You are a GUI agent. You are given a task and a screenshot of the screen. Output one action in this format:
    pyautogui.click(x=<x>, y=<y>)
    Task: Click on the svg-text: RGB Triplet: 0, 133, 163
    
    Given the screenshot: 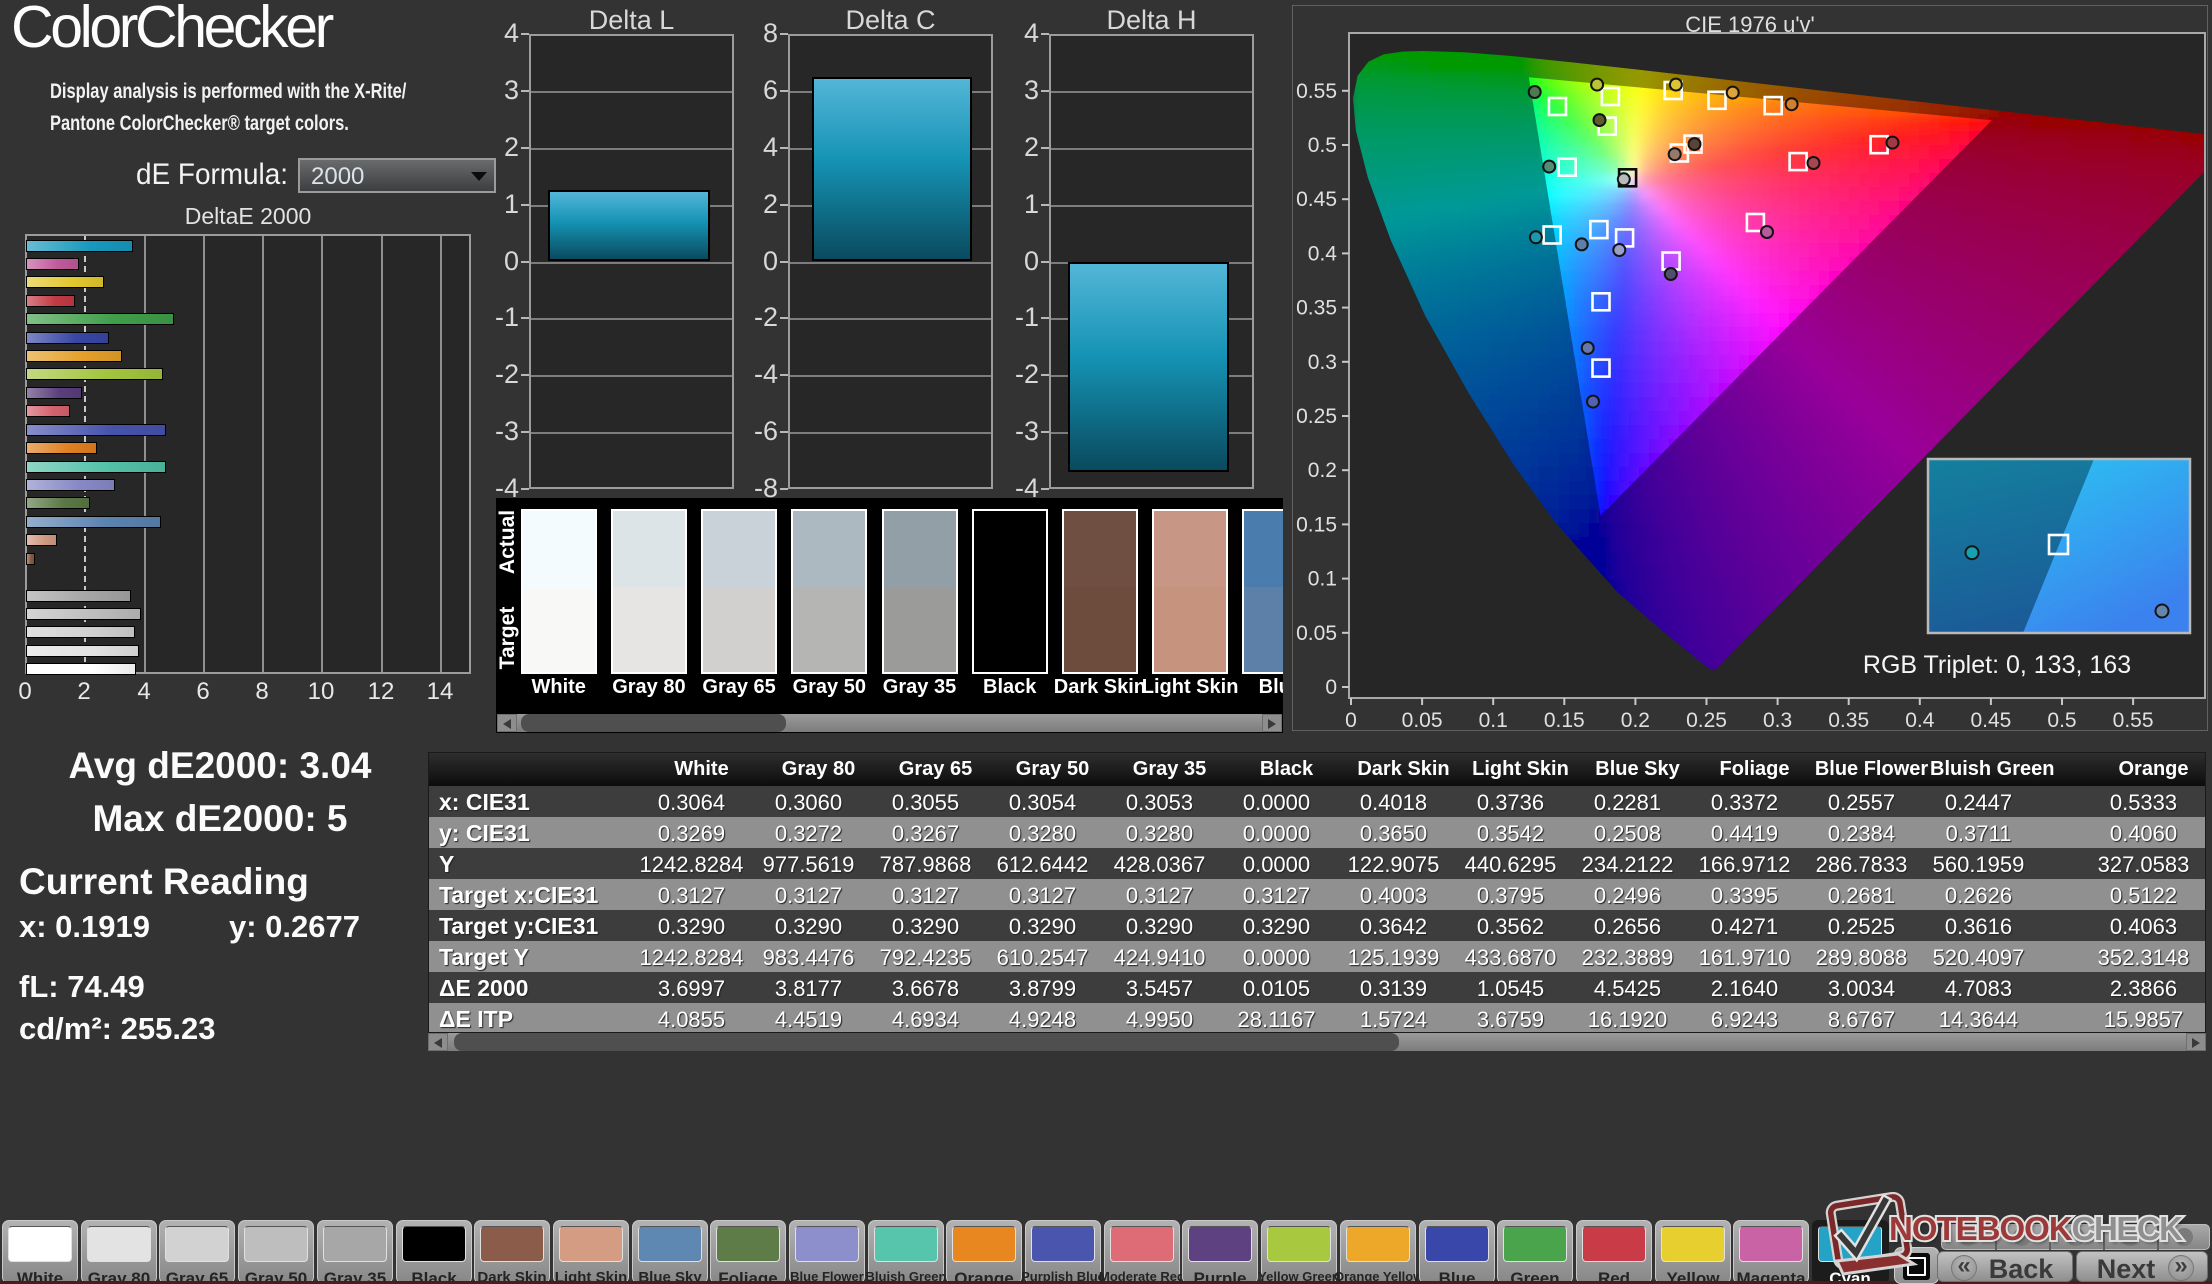 What is the action you would take?
    pyautogui.click(x=1997, y=665)
    